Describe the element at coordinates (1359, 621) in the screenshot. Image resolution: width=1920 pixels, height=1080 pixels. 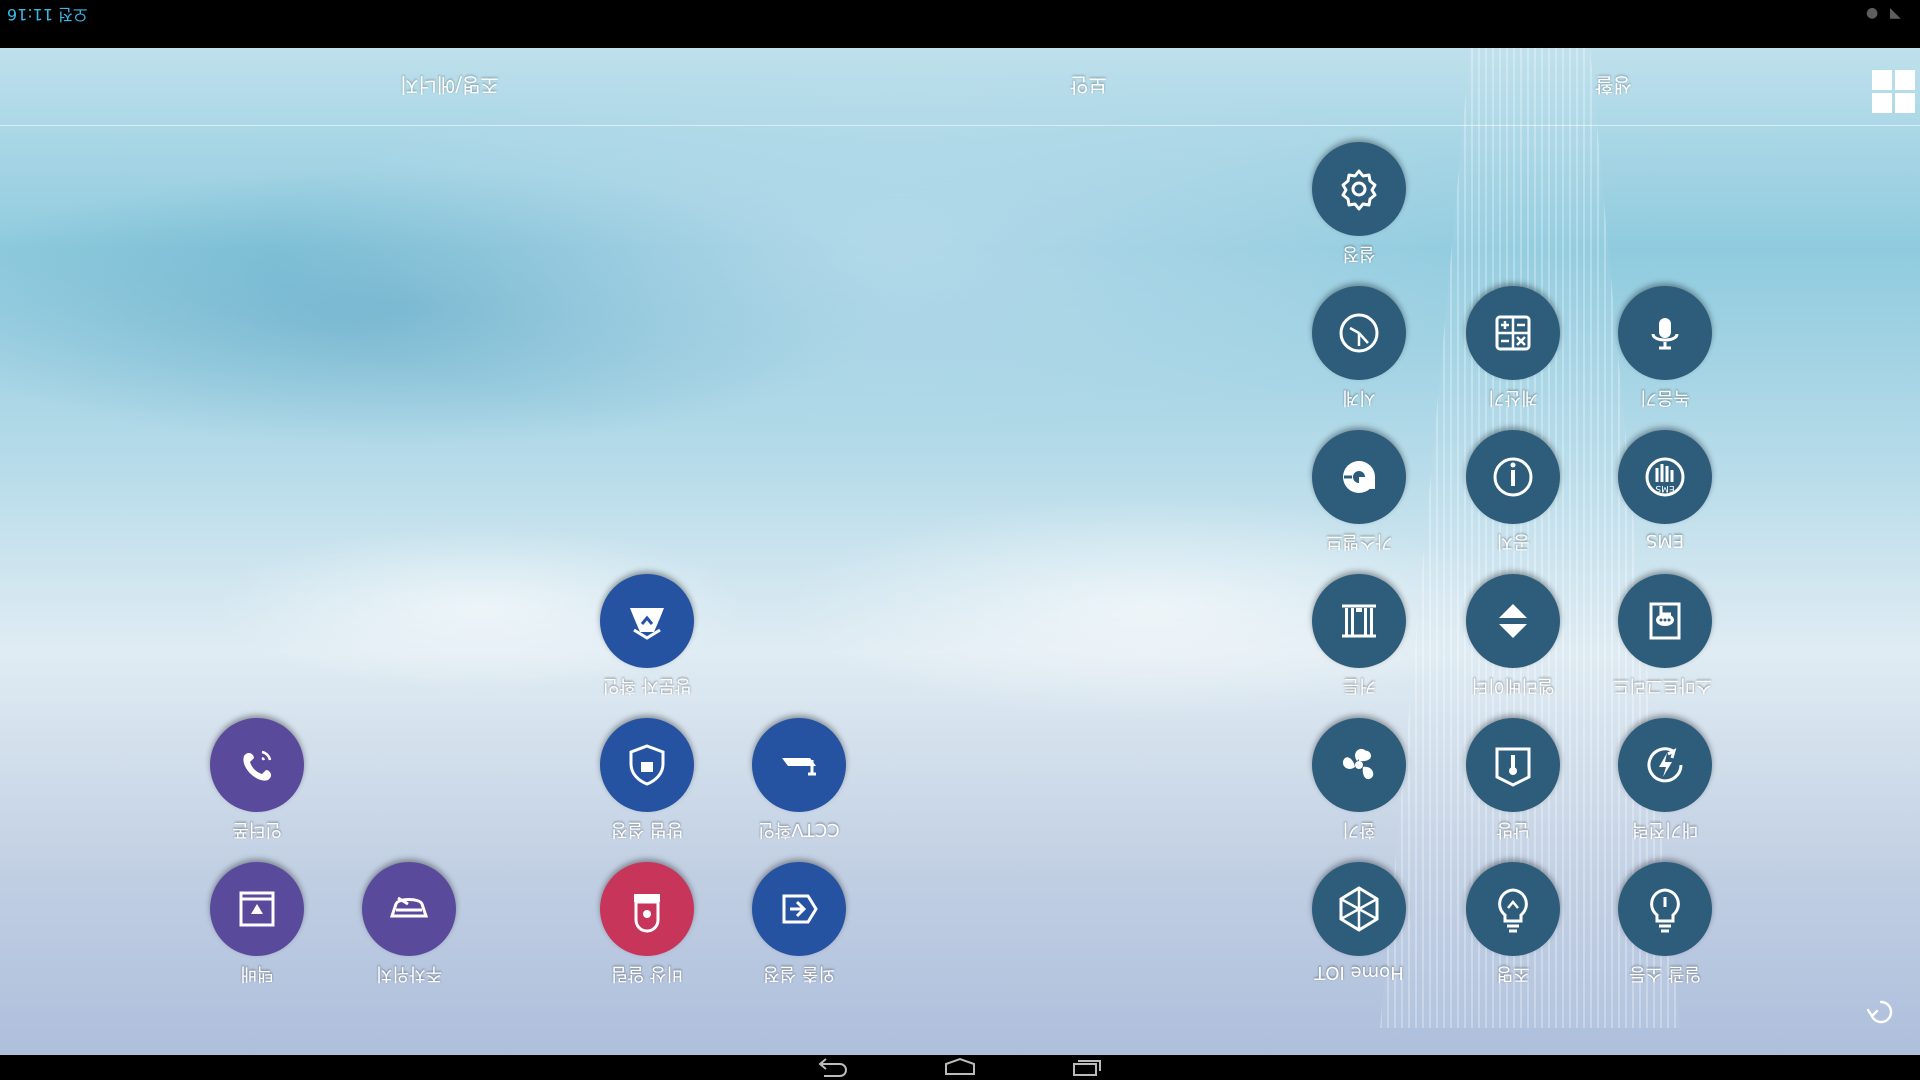
I see `curtain-icon` at that location.